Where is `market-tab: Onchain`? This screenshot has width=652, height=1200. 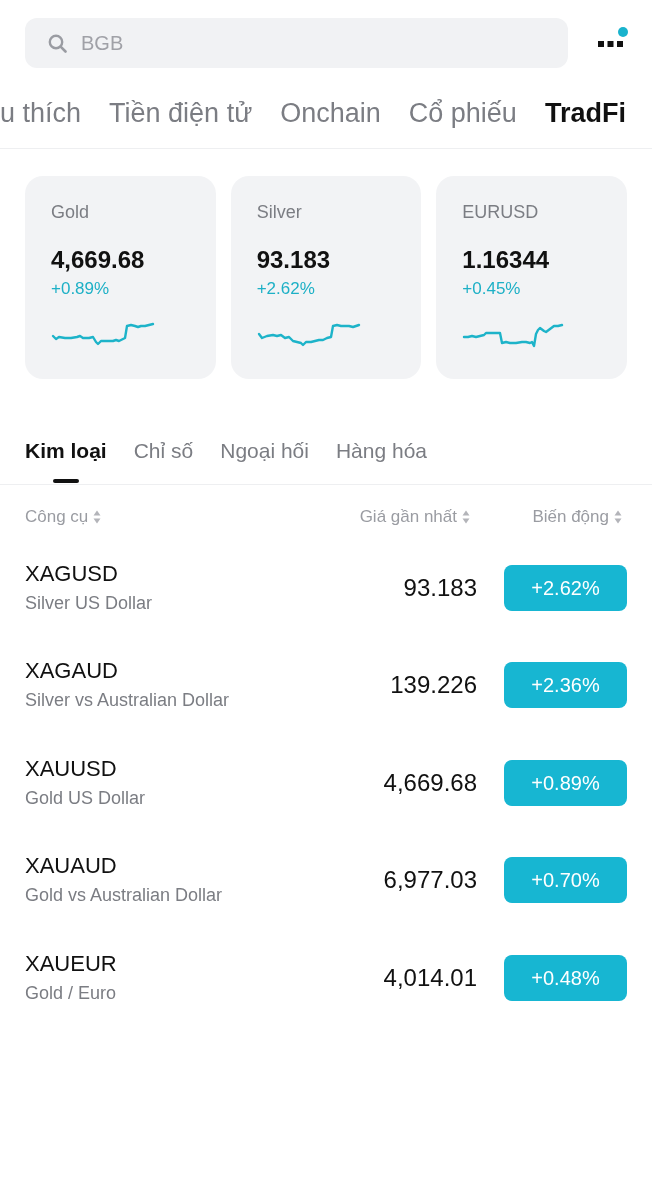 market-tab: Onchain is located at coordinates (330, 113).